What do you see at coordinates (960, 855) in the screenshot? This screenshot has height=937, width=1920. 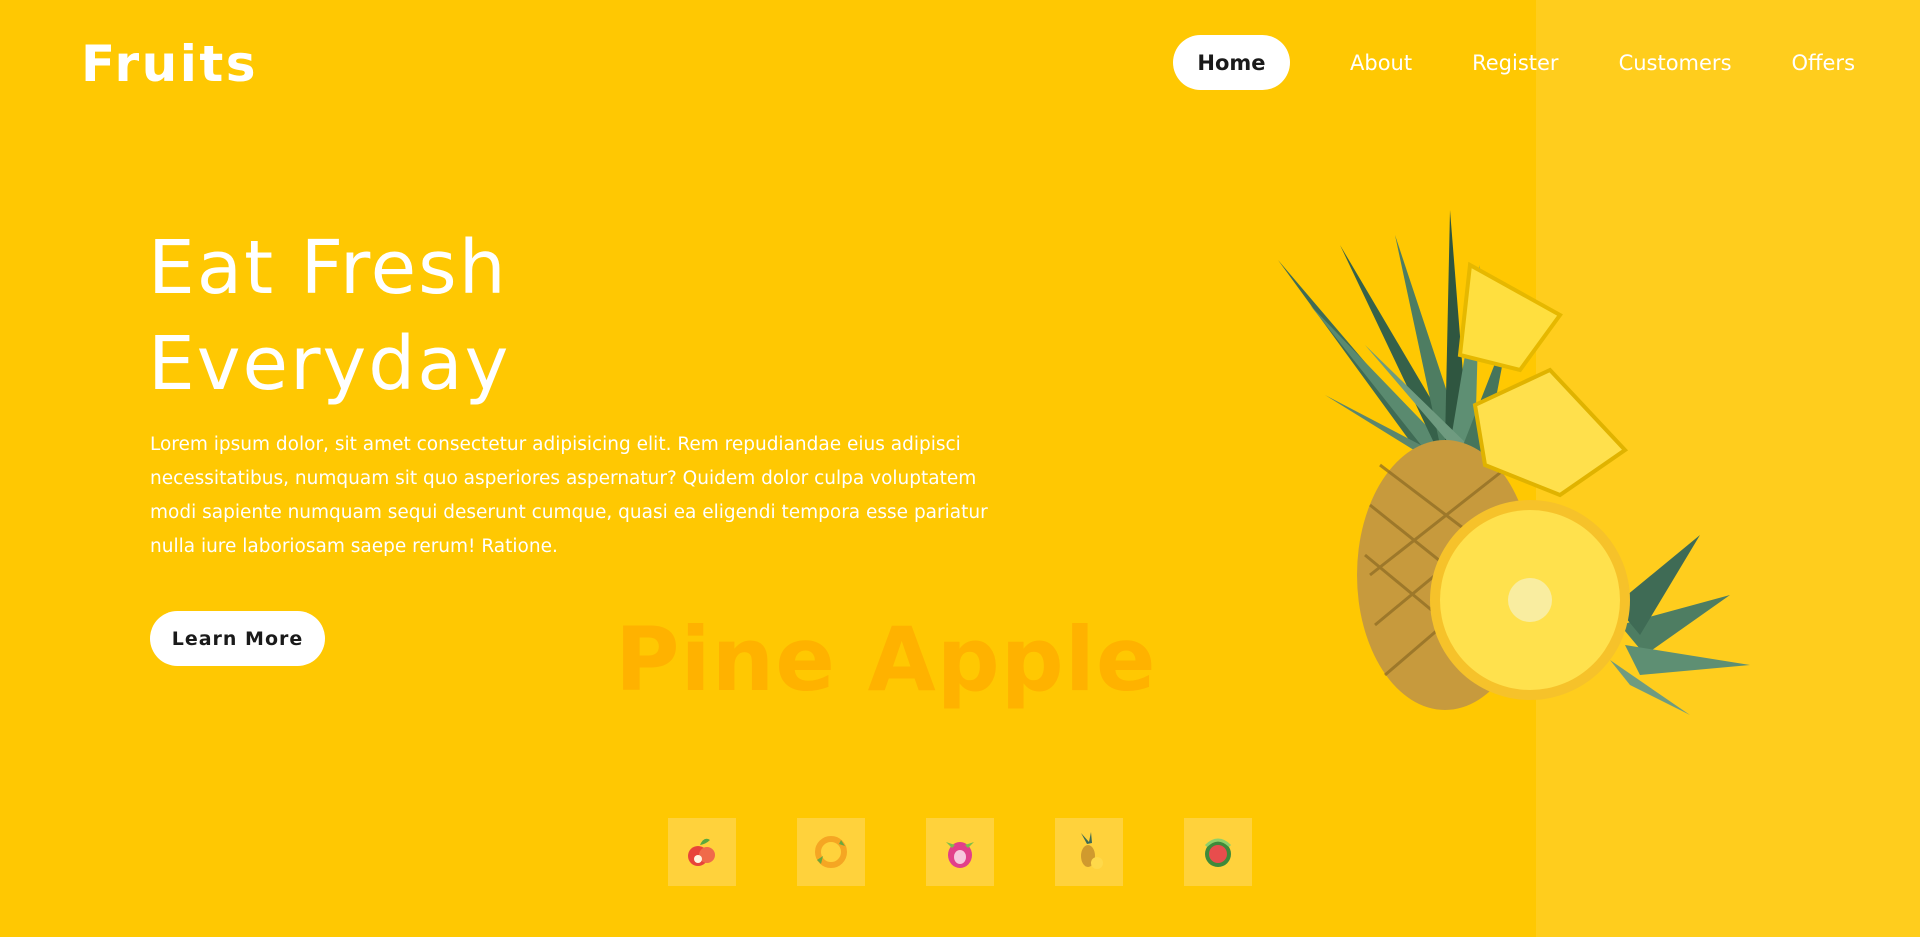 I see `dragon-fruit-icon` at bounding box center [960, 855].